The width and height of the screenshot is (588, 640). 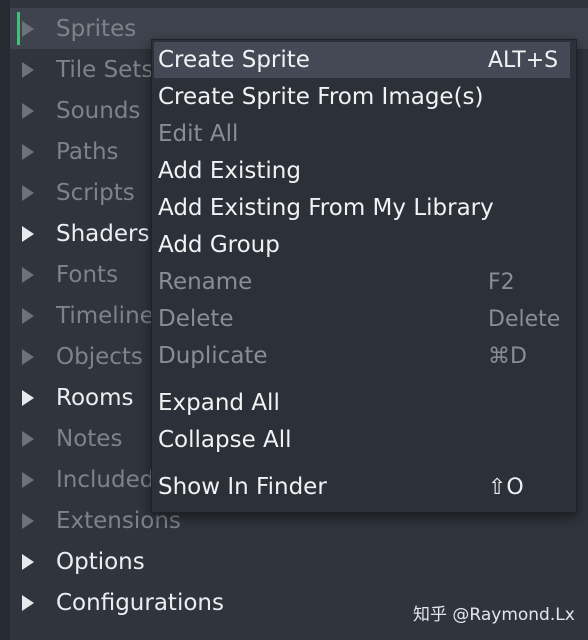 I want to click on menu-item-create-sprite-from-images: Create Sprite From Image(s), so click(x=362, y=97).